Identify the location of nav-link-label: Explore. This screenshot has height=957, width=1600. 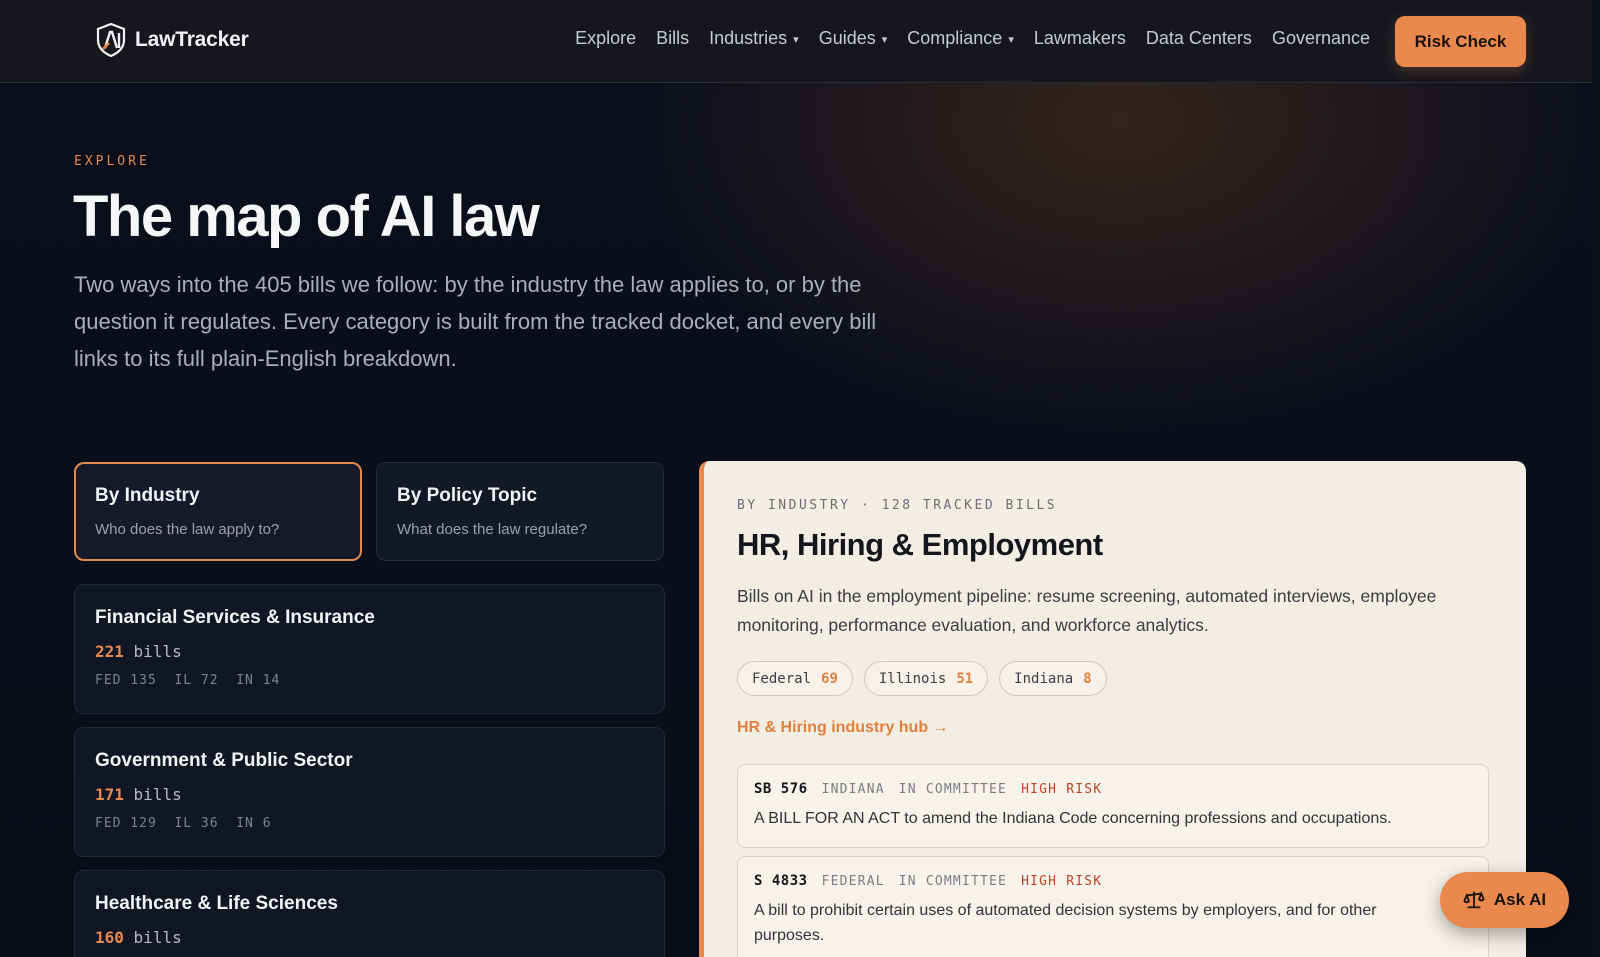
(606, 38).